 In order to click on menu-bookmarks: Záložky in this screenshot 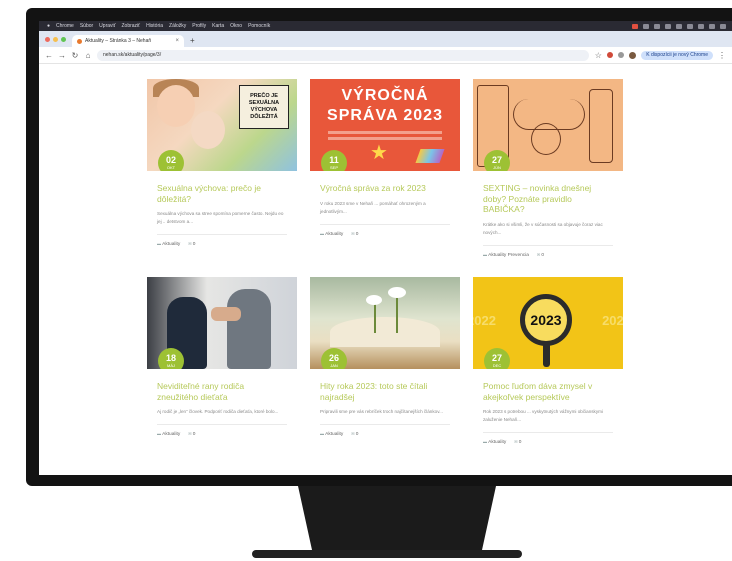, I will do `click(177, 26)`.